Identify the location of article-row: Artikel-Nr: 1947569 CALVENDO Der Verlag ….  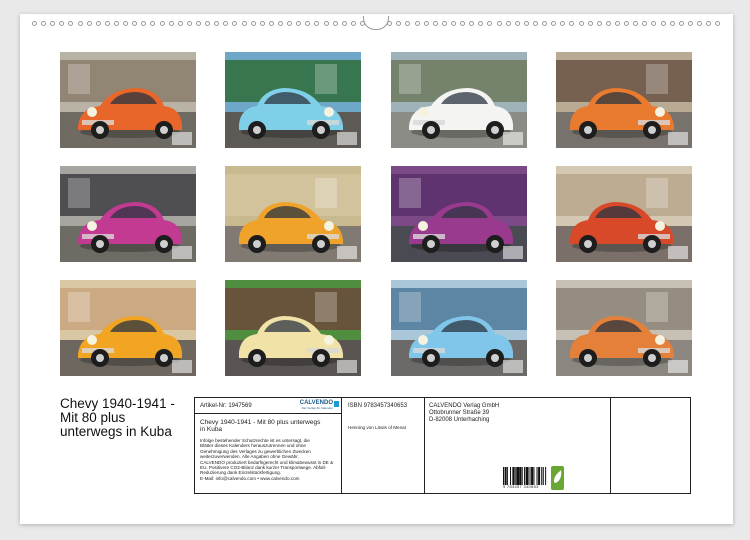
(268, 406).